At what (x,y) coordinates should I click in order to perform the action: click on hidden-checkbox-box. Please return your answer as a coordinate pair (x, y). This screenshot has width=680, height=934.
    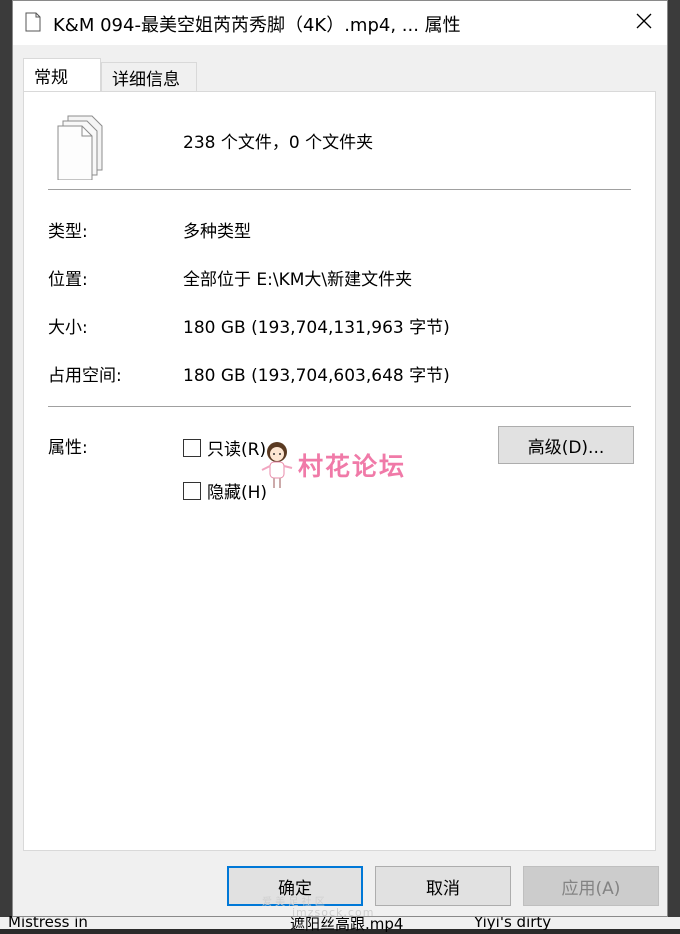
    Looking at the image, I should click on (192, 490).